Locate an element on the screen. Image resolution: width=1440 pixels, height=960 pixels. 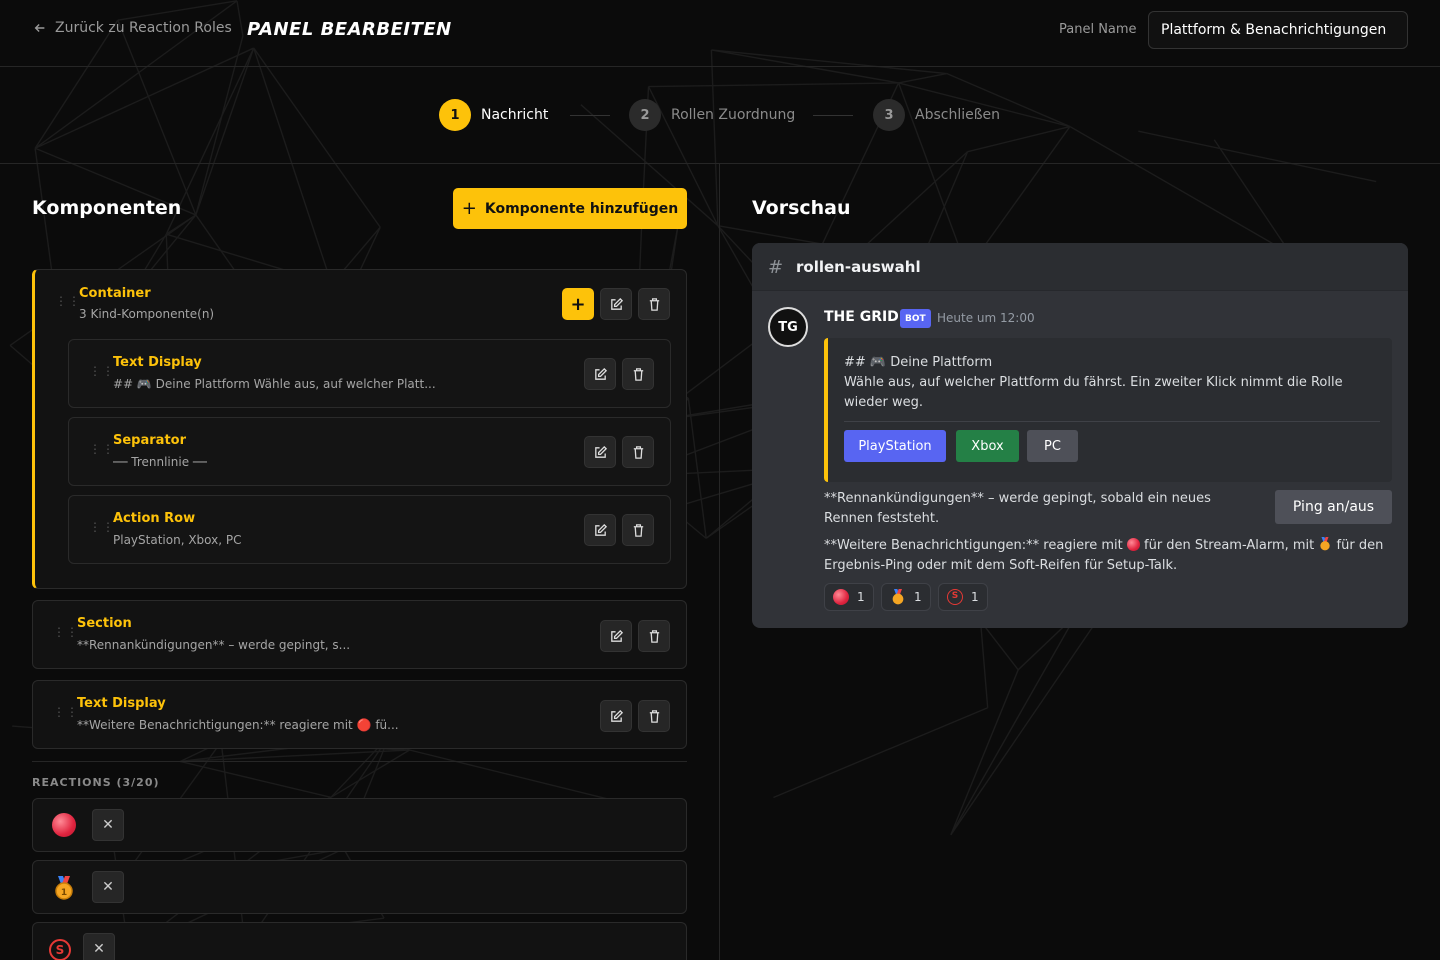
add-child-button: + is located at coordinates (578, 304).